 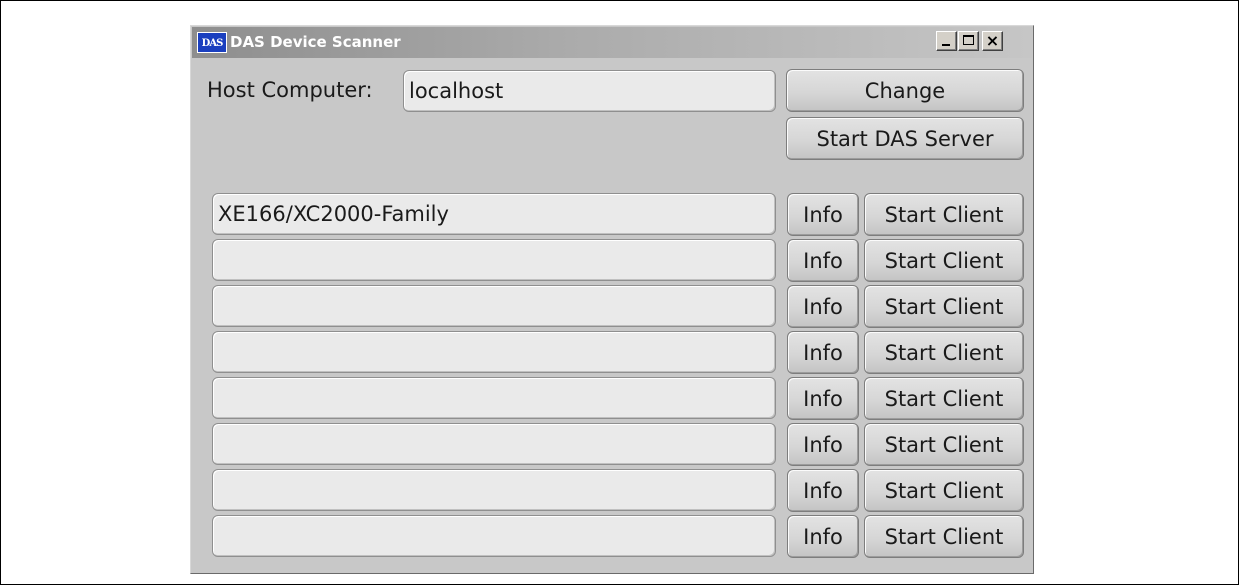 I want to click on maximize-button, so click(x=968, y=41).